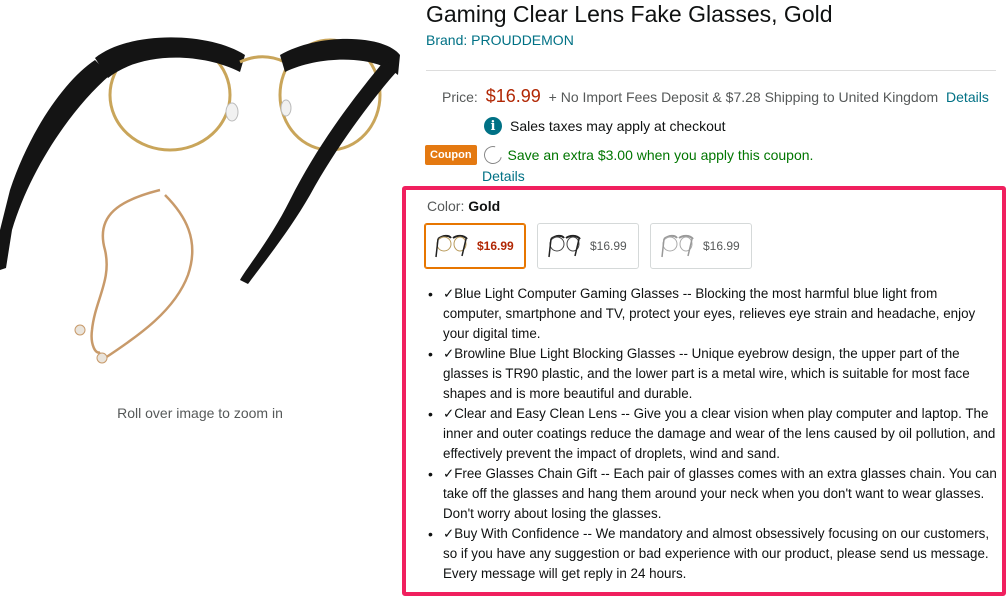 This screenshot has width=1008, height=596. Describe the element at coordinates (451, 155) in the screenshot. I see `coupon-badge: Coupon` at that location.